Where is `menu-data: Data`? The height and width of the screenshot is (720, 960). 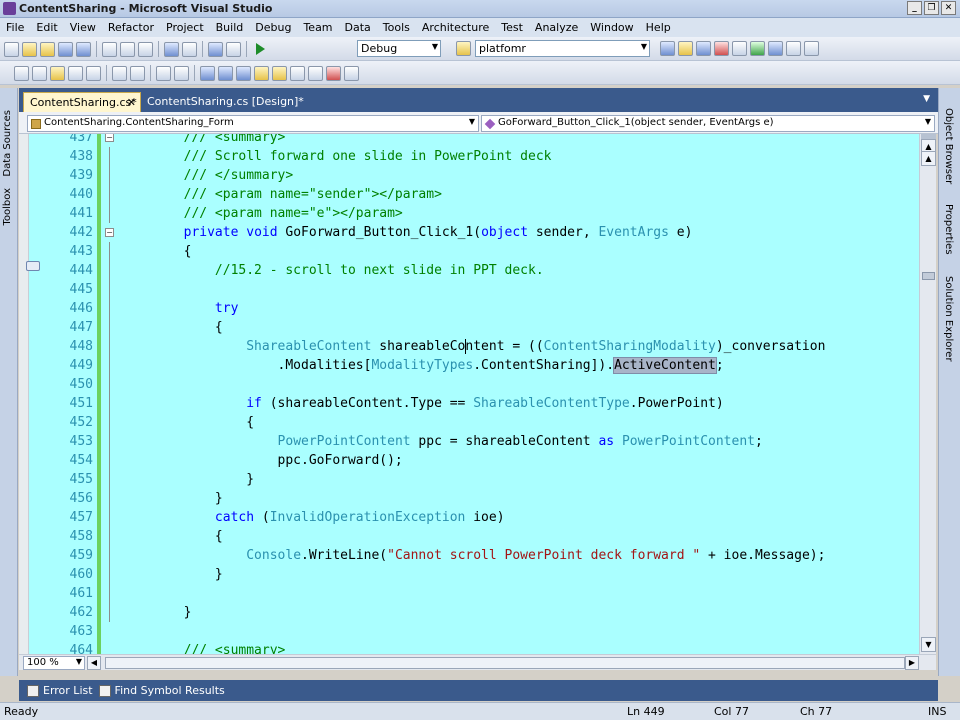
menu-data: Data is located at coordinates (358, 27).